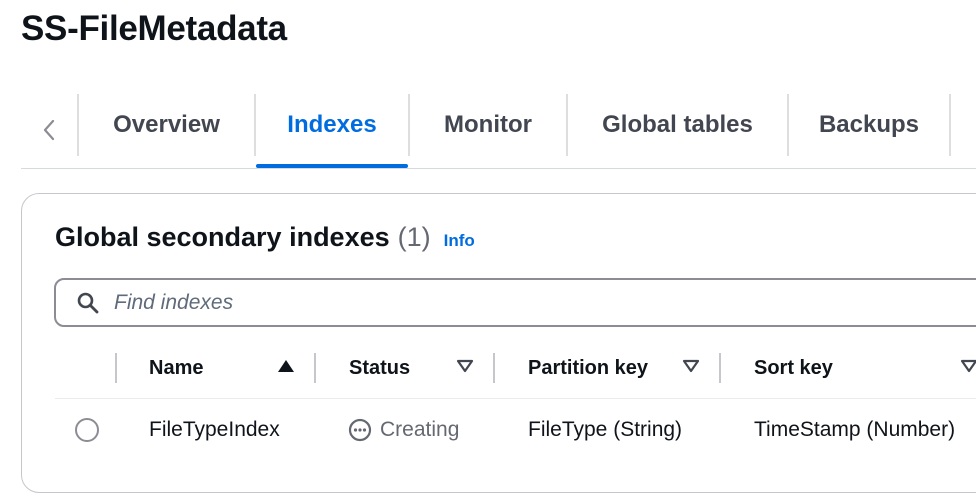  I want to click on sort-key-value: TimeStamp (Number), so click(855, 429).